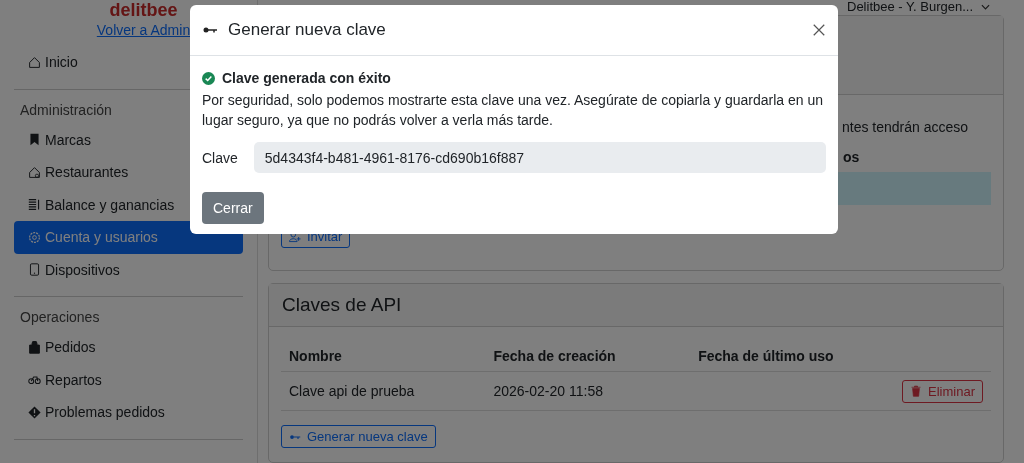  Describe the element at coordinates (34, 237) in the screenshot. I see `settings-icon` at that location.